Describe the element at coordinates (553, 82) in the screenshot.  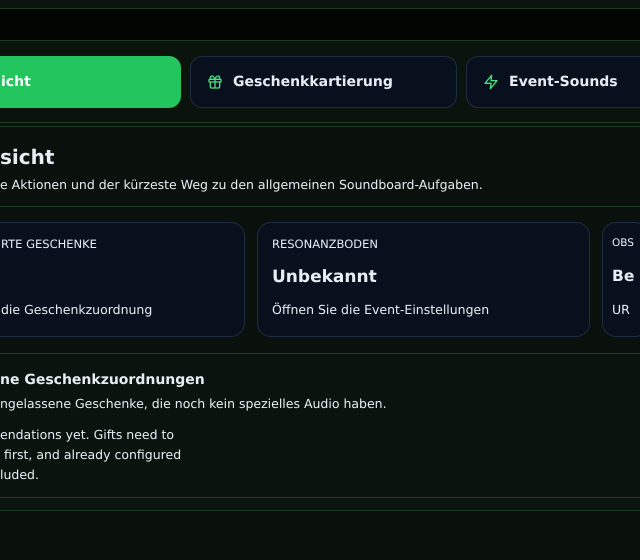
I see `tab: Event-Sounds` at that location.